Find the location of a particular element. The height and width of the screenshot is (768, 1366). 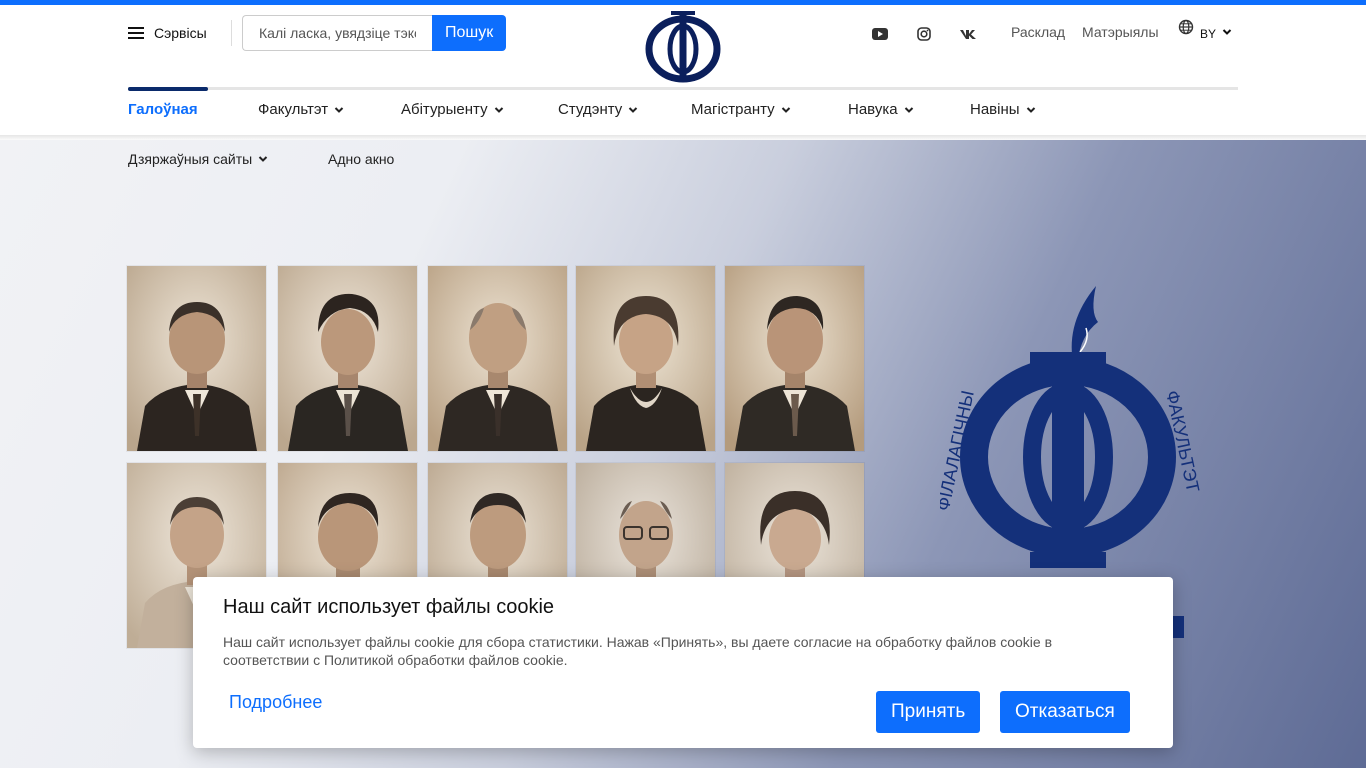

nav-item-one-window: Адно акно is located at coordinates (361, 159).